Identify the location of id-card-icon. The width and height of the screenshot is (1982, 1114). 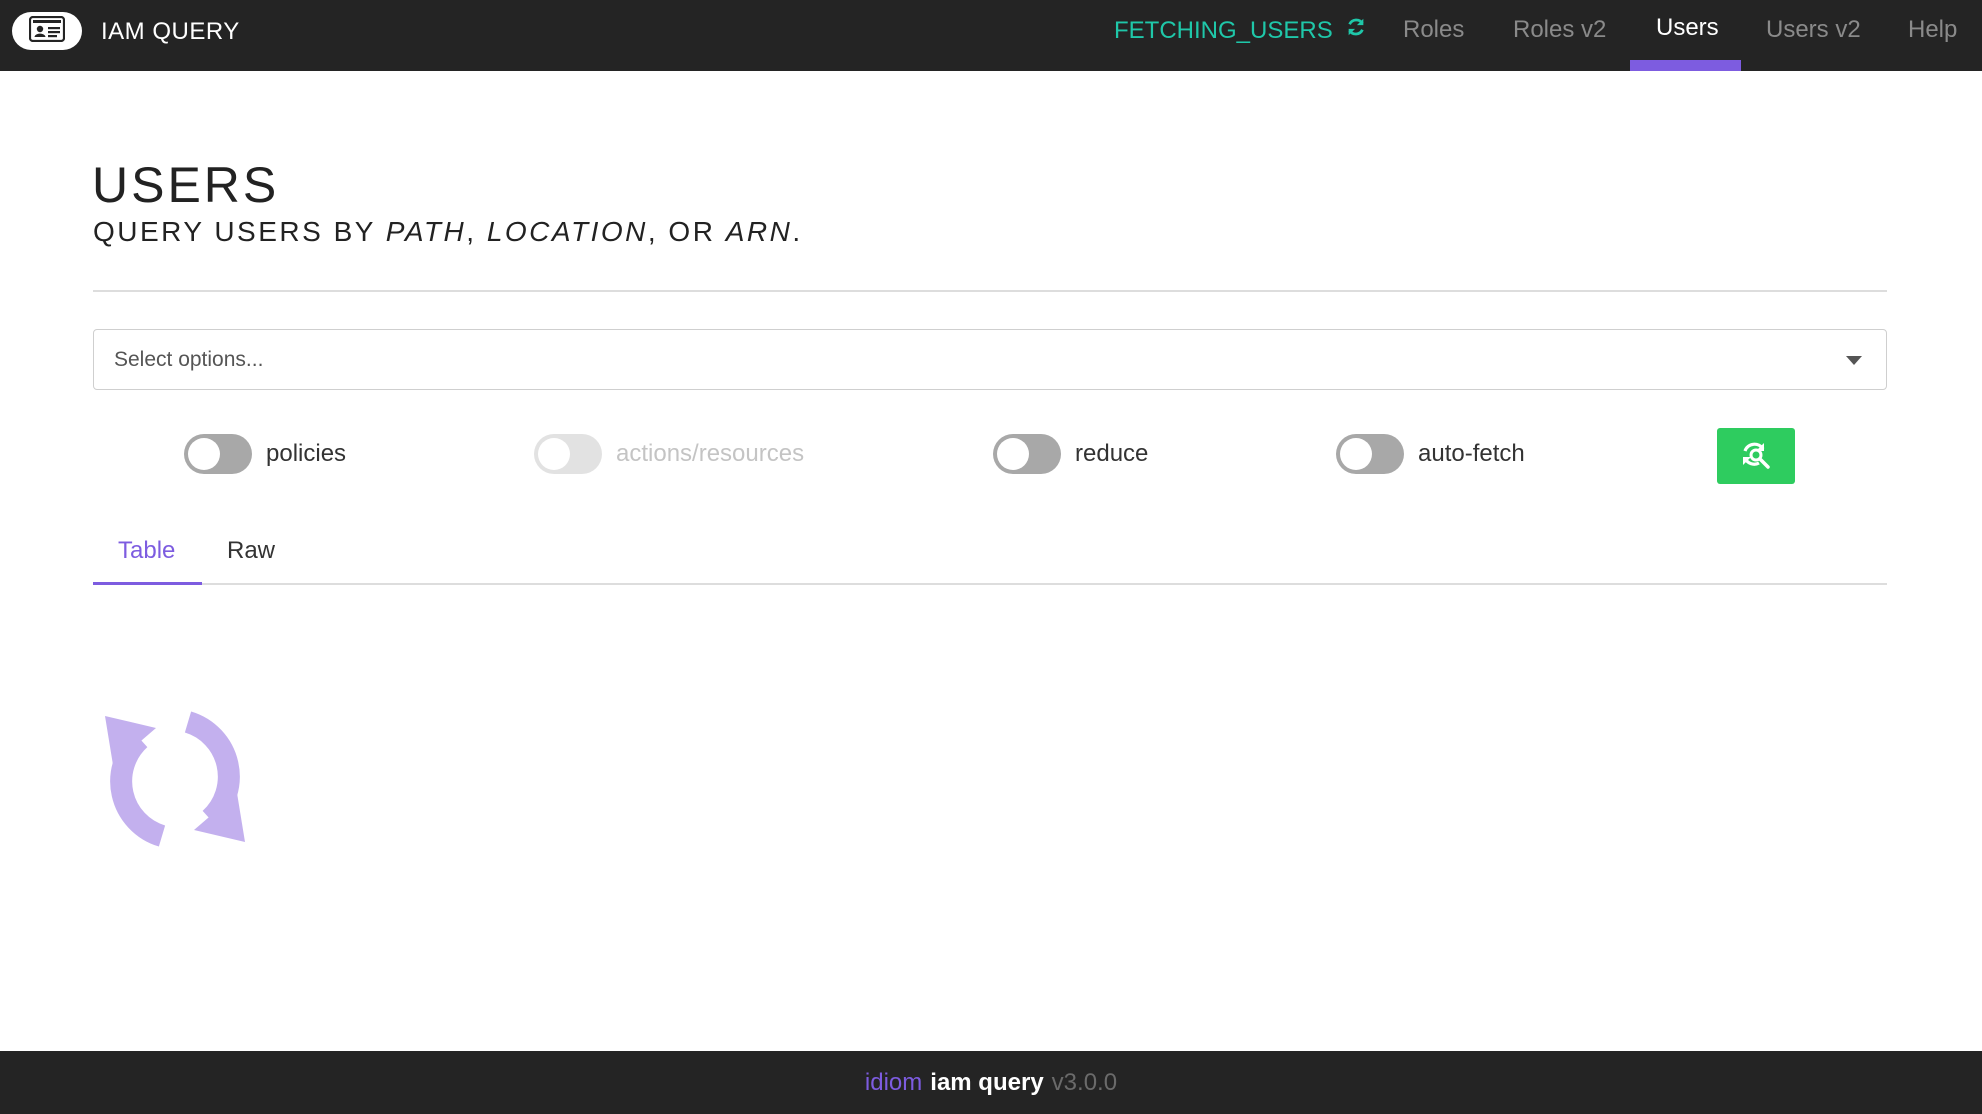
(47, 31).